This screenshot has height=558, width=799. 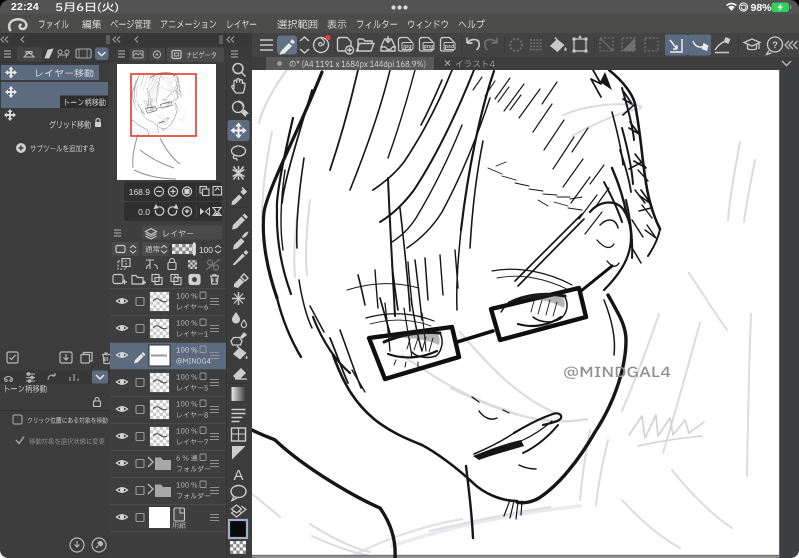 What do you see at coordinates (762, 7) in the screenshot?
I see `svg-text: 98%` at bounding box center [762, 7].